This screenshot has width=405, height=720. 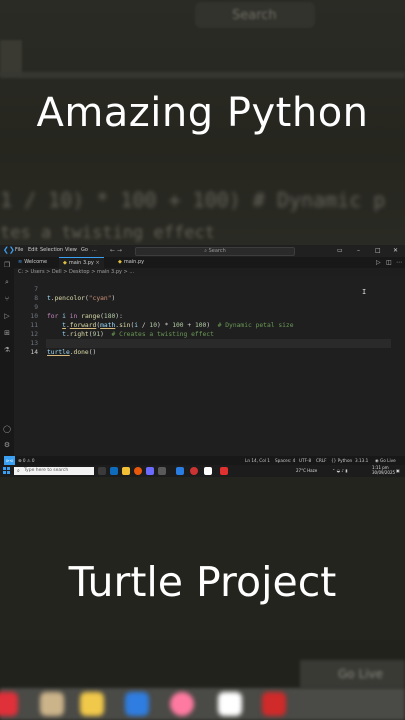 I want to click on taskbar-search: ⌕ Type here to search, so click(x=54, y=471).